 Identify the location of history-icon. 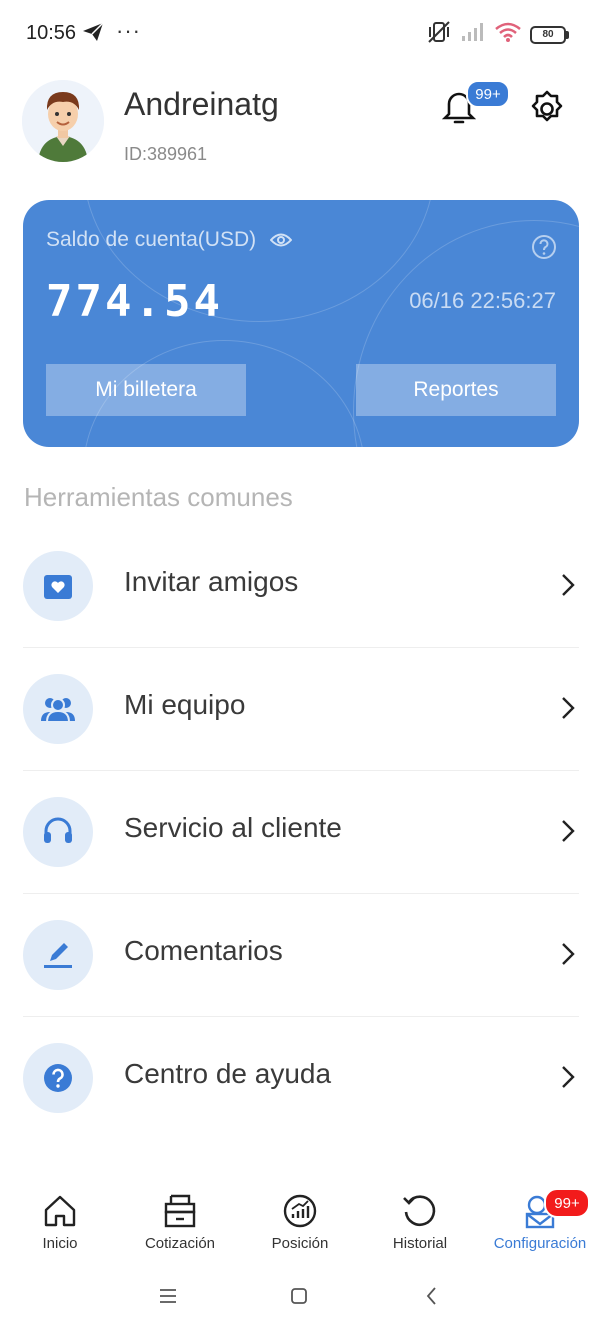
(419, 1211).